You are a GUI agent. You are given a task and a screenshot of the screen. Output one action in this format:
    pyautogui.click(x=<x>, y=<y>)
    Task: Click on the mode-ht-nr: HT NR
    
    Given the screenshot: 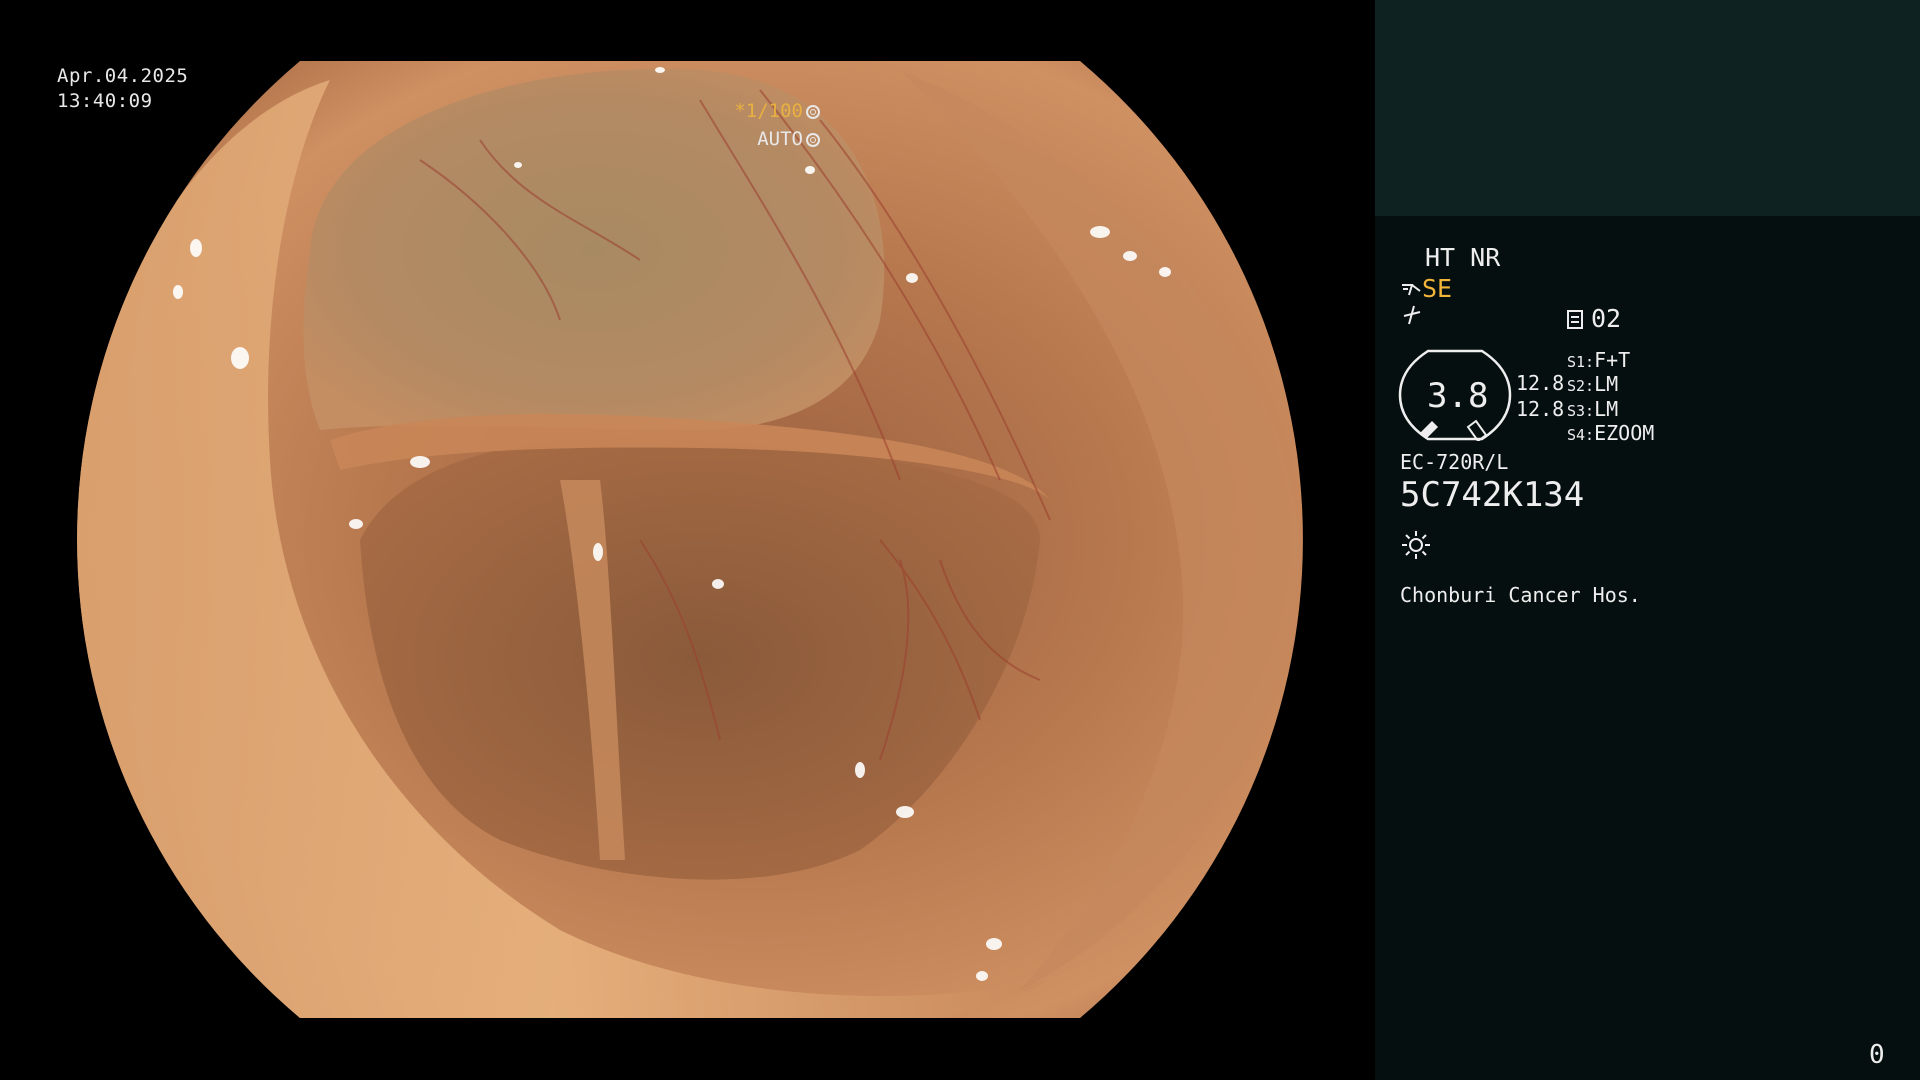 What is the action you would take?
    pyautogui.click(x=1463, y=257)
    